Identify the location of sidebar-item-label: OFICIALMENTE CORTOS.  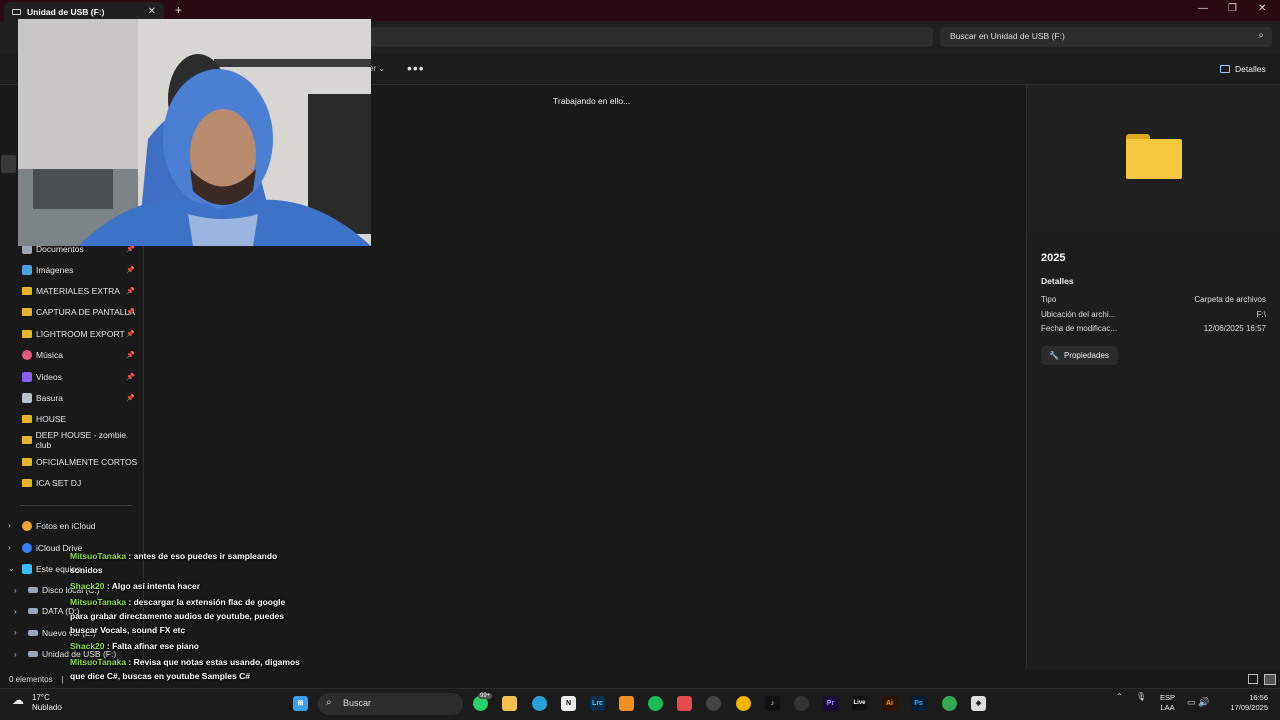
(87, 462).